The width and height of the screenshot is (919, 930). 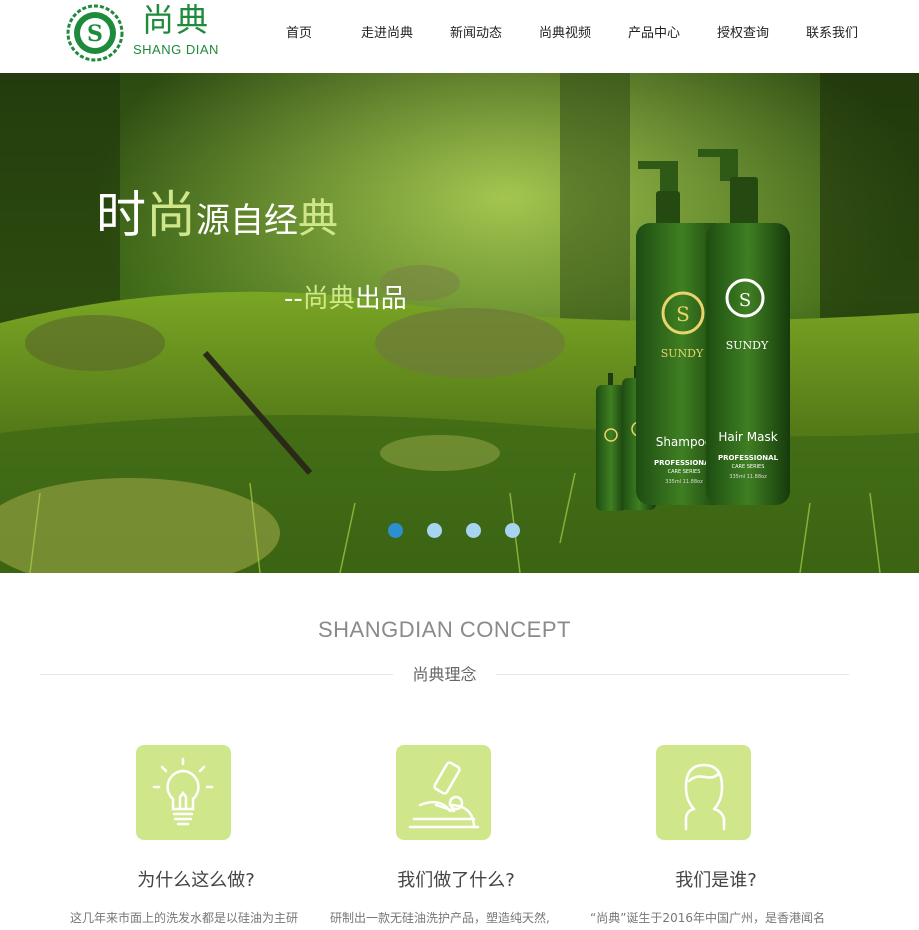 I want to click on headline-part-2: 尚, so click(x=171, y=215).